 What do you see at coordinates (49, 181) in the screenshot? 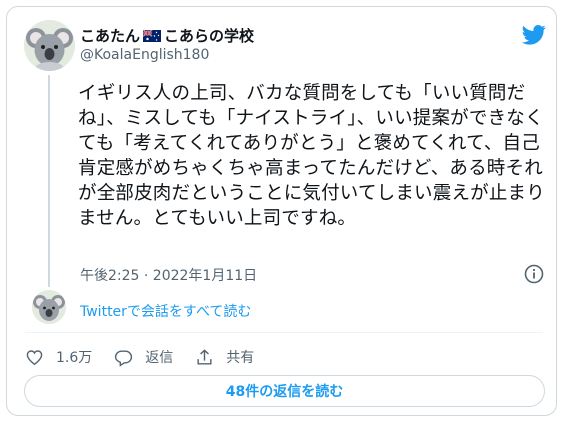
I see `thread-connector-line` at bounding box center [49, 181].